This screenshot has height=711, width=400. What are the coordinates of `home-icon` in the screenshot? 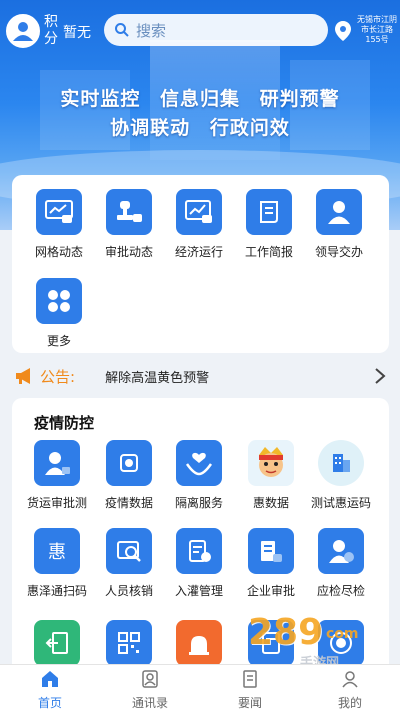 It's located at (50, 679).